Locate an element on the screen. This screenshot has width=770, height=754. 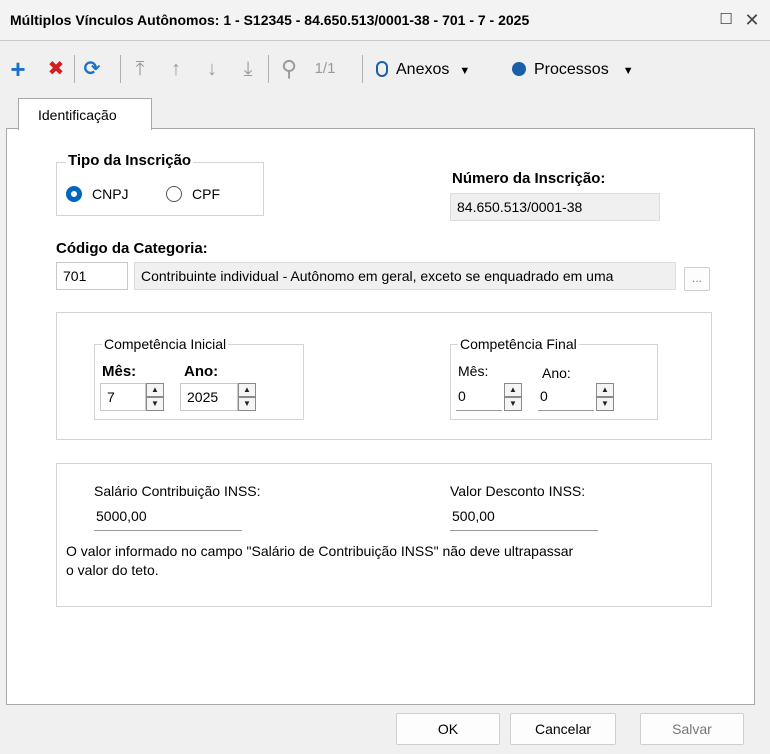
mes-final-spinner: ▲ ▼ is located at coordinates (513, 397).